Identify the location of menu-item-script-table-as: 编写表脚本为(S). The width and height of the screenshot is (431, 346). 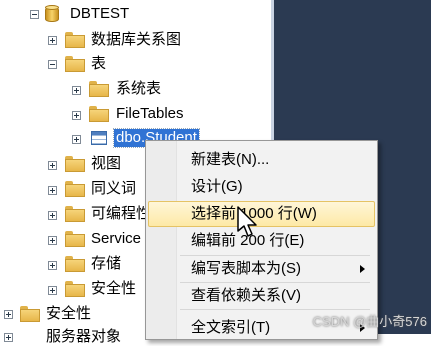
(261, 269).